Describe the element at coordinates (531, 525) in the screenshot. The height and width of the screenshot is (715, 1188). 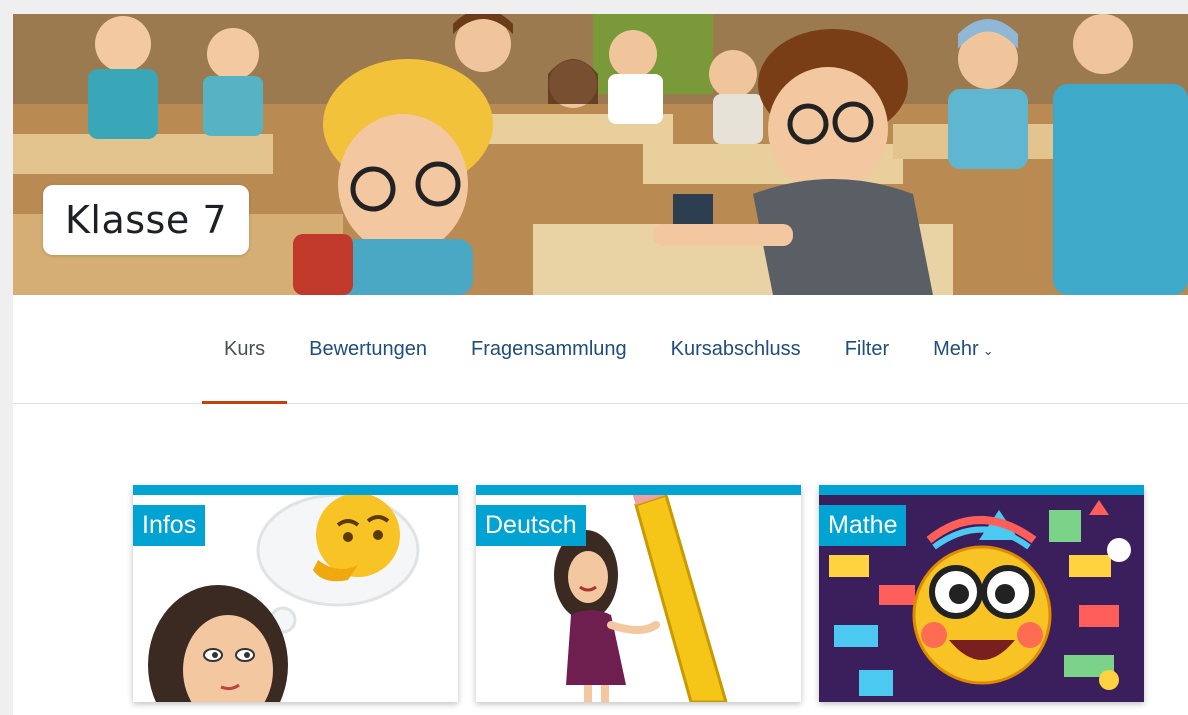
I see `card-label: Deutsch` at that location.